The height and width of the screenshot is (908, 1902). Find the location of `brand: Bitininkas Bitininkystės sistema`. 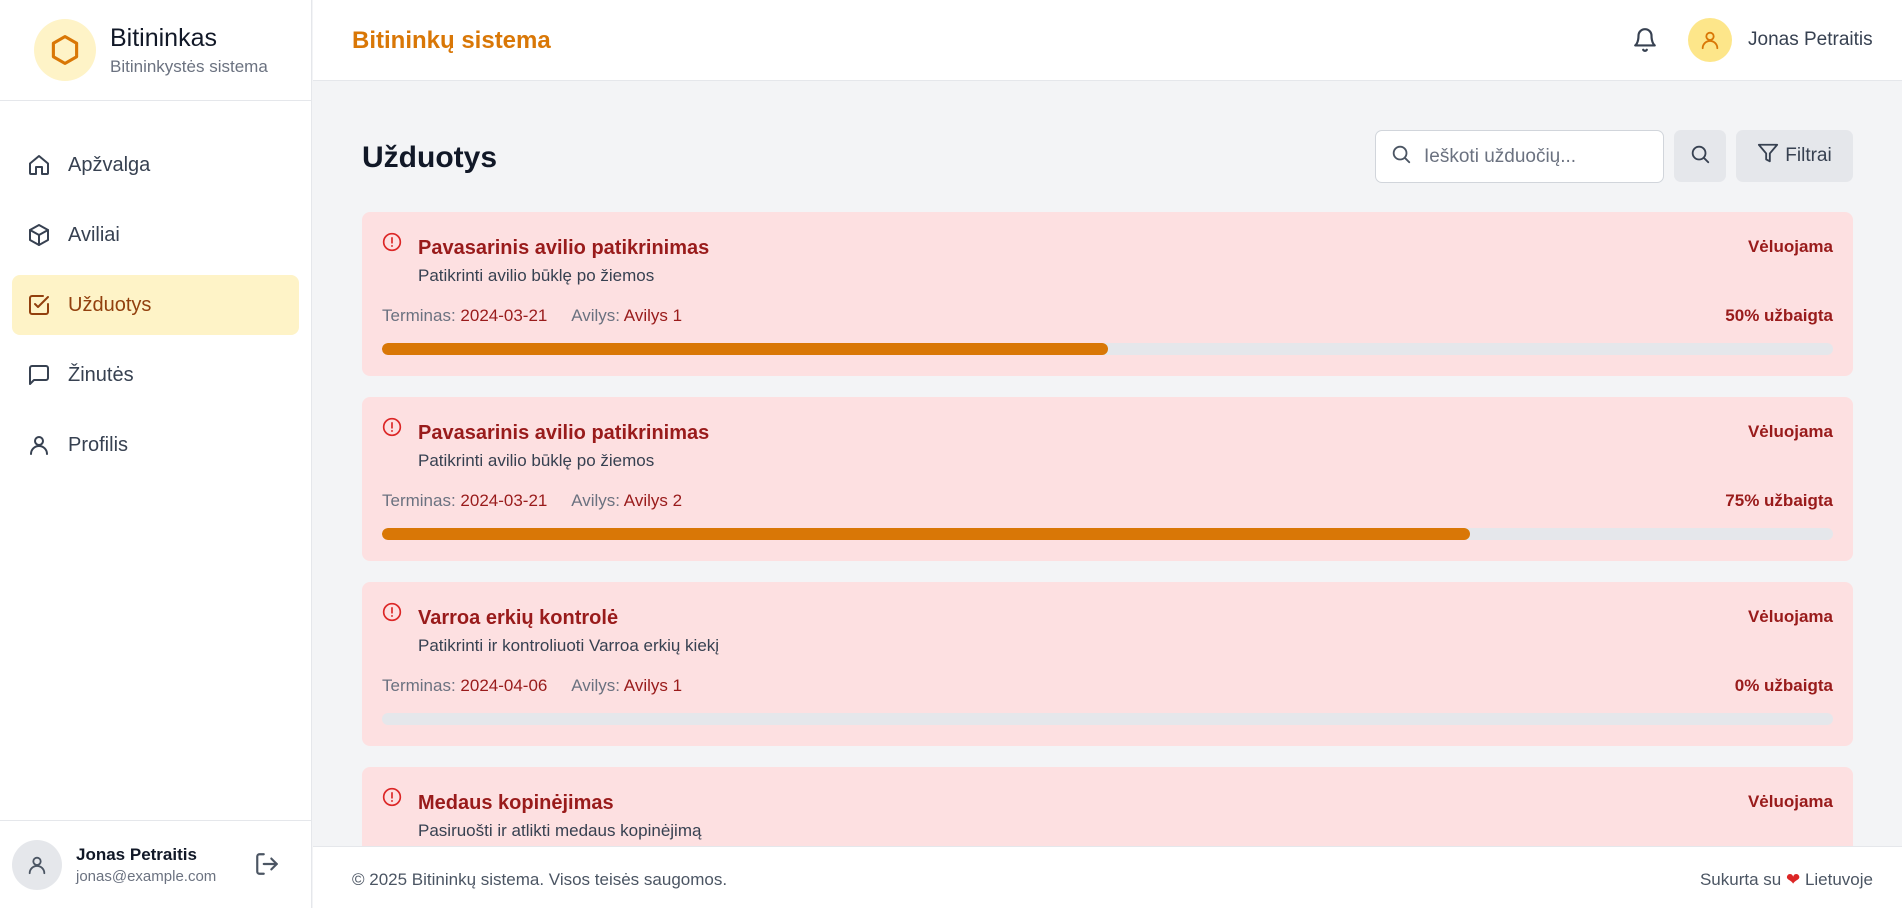

brand: Bitininkas Bitininkystės sistema is located at coordinates (155, 50).